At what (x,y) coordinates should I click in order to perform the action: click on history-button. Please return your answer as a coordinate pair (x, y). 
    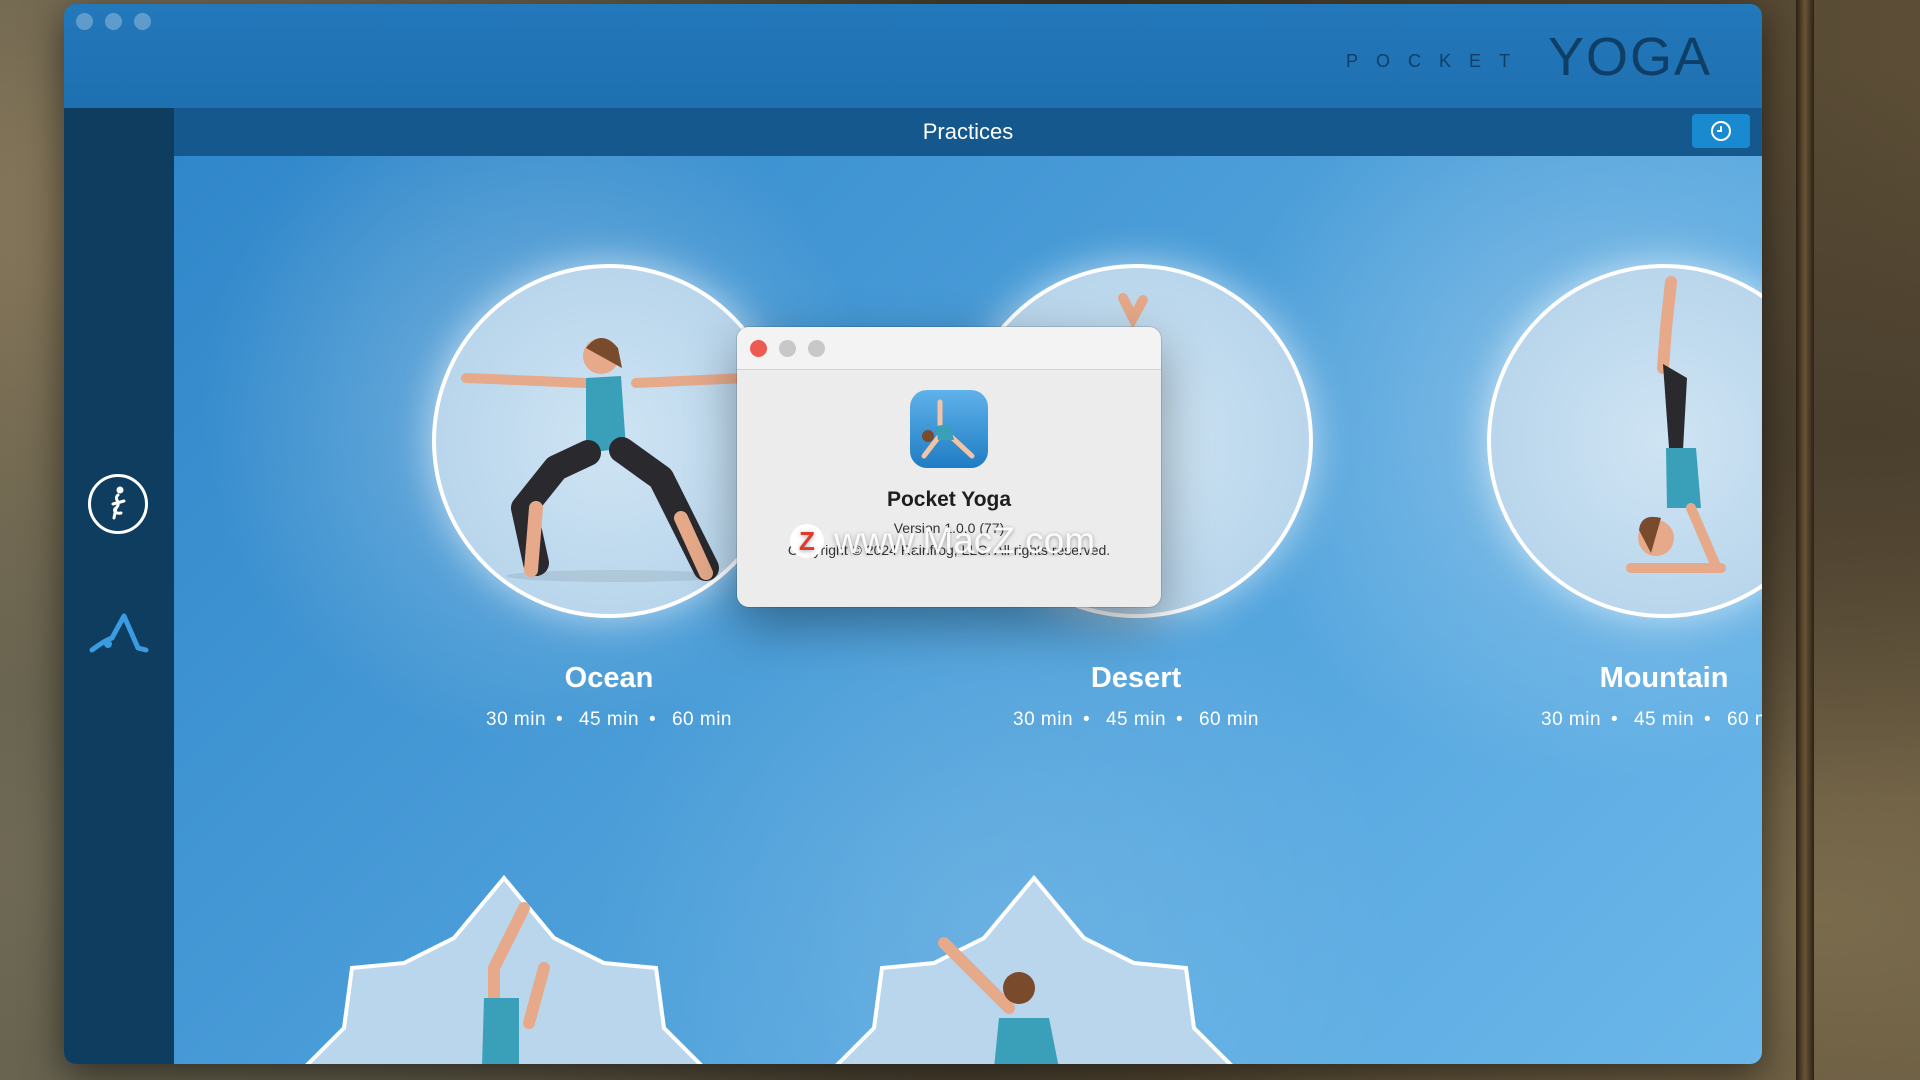
    Looking at the image, I should click on (1721, 131).